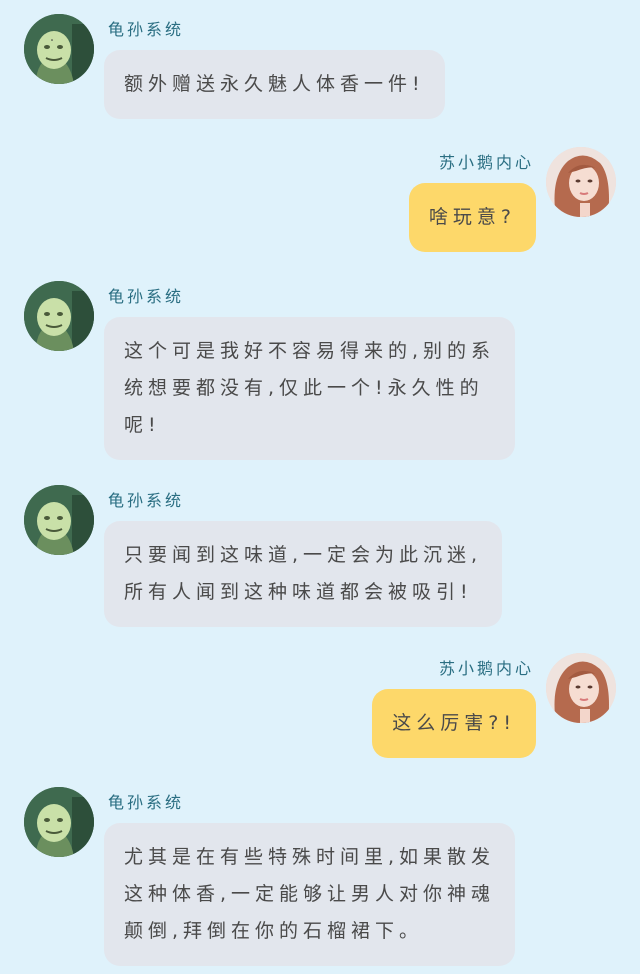 Image resolution: width=640 pixels, height=974 pixels. I want to click on message-text-line: 这么厉害?!, so click(454, 723).